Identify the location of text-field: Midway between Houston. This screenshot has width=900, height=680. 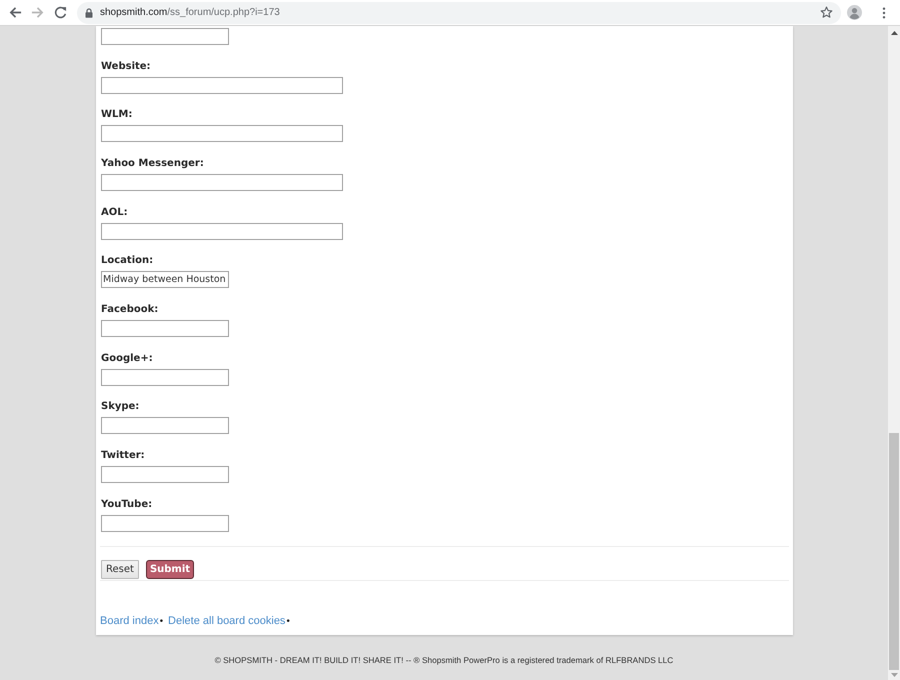
(165, 279).